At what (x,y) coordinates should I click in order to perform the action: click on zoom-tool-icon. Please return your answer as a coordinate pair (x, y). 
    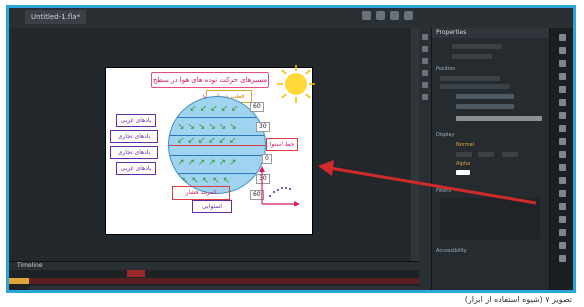
    Looking at the image, I should click on (562, 232).